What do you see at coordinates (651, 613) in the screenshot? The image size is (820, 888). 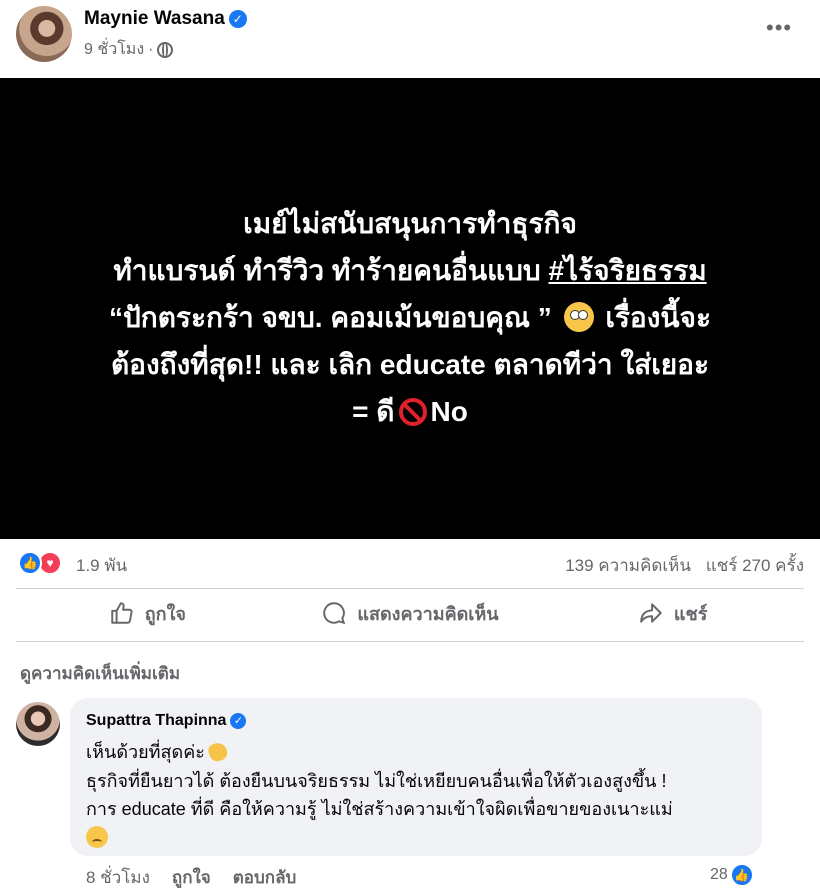 I see `share-icon` at bounding box center [651, 613].